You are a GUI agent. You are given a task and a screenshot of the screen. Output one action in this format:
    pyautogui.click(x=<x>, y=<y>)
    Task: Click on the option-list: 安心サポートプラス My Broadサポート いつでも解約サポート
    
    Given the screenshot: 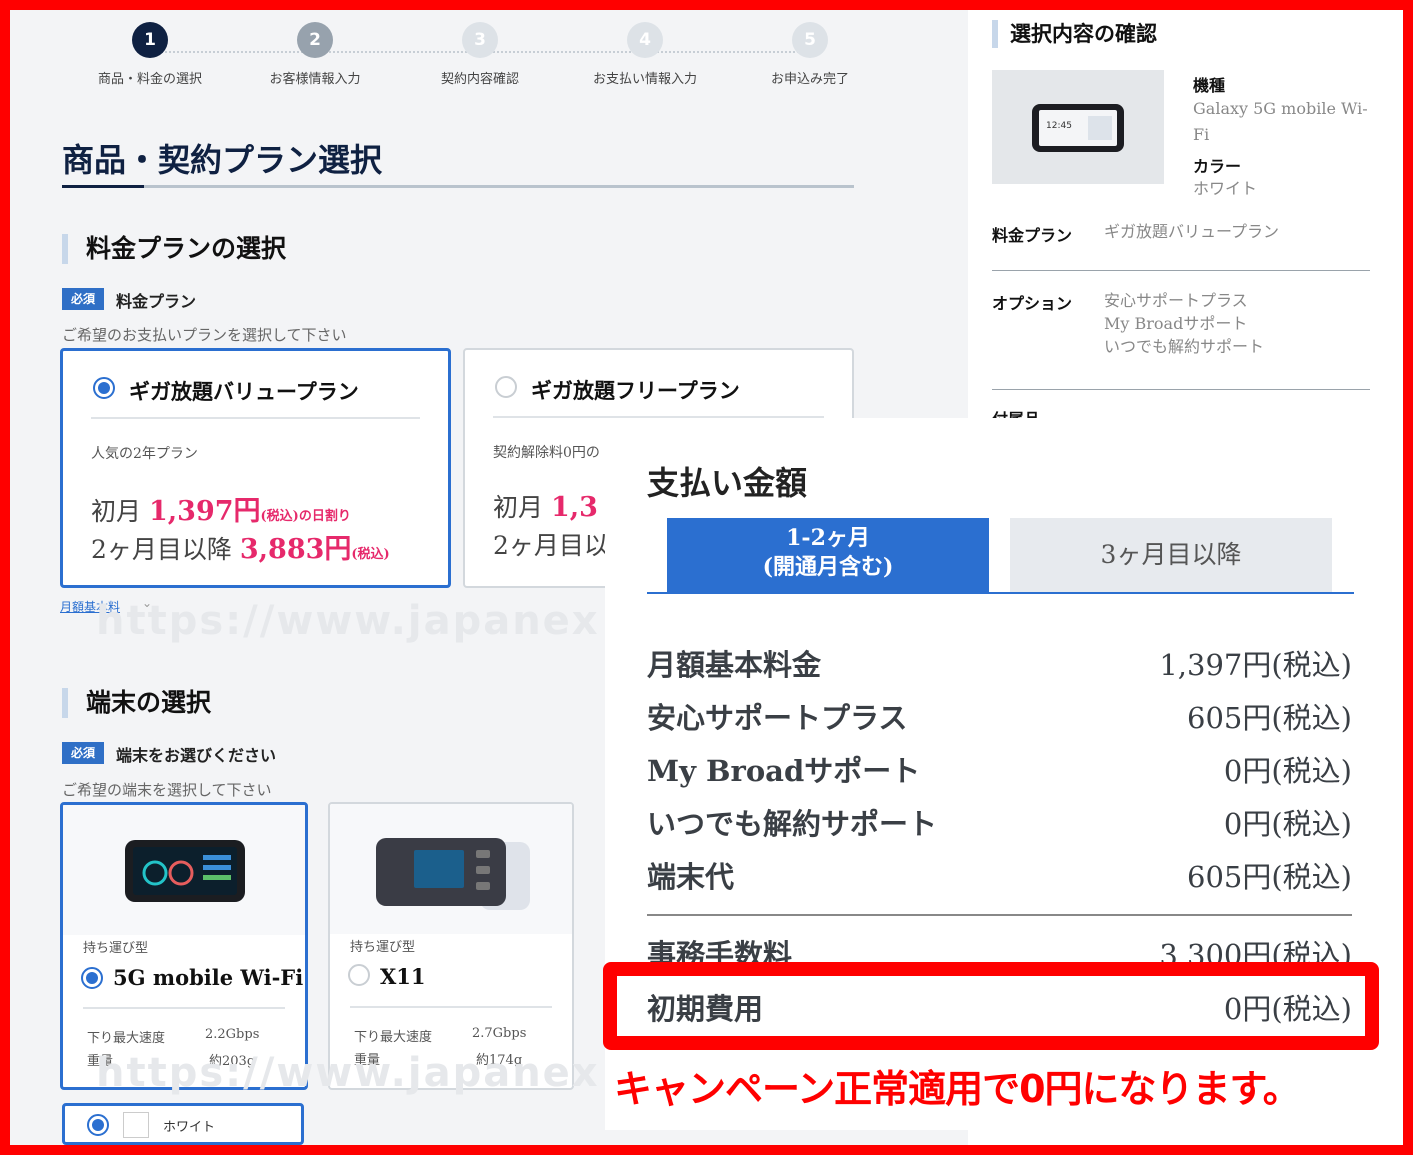 What is the action you would take?
    pyautogui.click(x=1184, y=323)
    